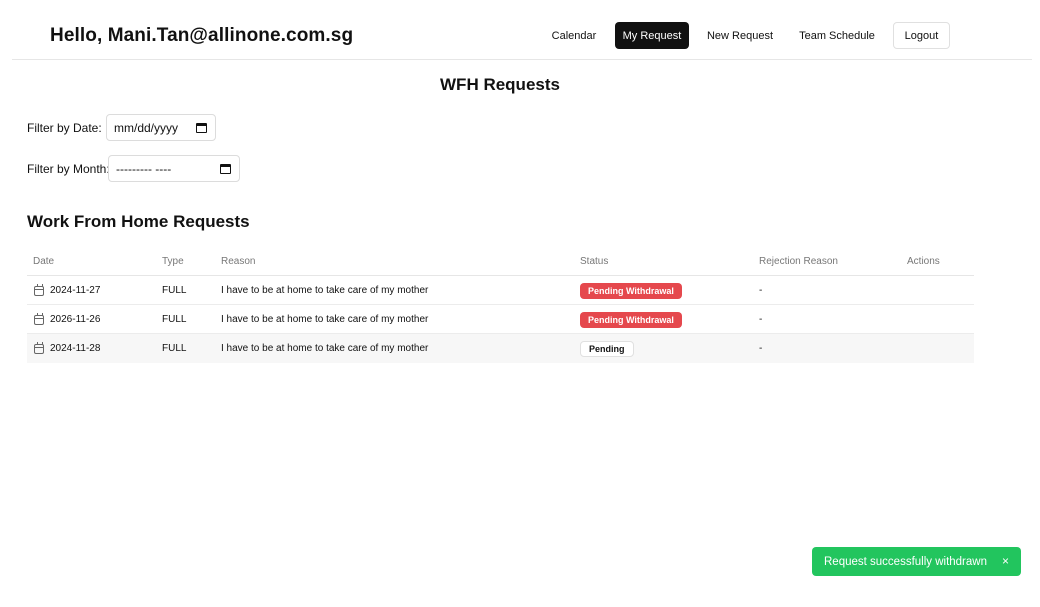 The image size is (1040, 607). What do you see at coordinates (740, 35) in the screenshot?
I see `nav-new-request-button: New Request` at bounding box center [740, 35].